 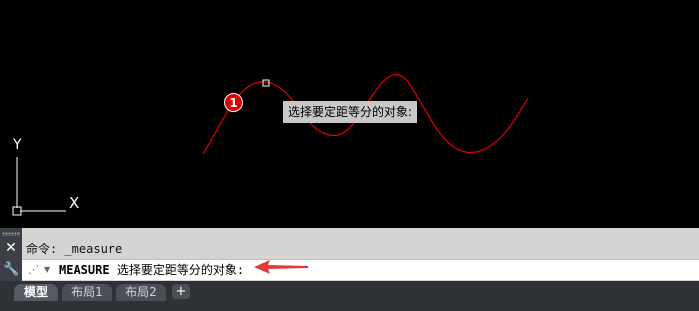 I want to click on step-marker: 1, so click(x=233, y=102).